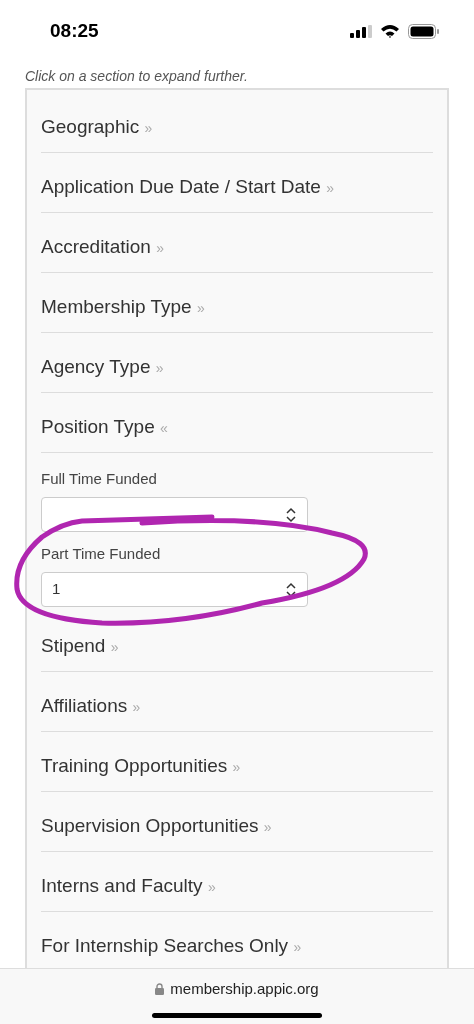 The width and height of the screenshot is (474, 1024). What do you see at coordinates (171, 946) in the screenshot?
I see `section-header: For Internship Searches Only »` at bounding box center [171, 946].